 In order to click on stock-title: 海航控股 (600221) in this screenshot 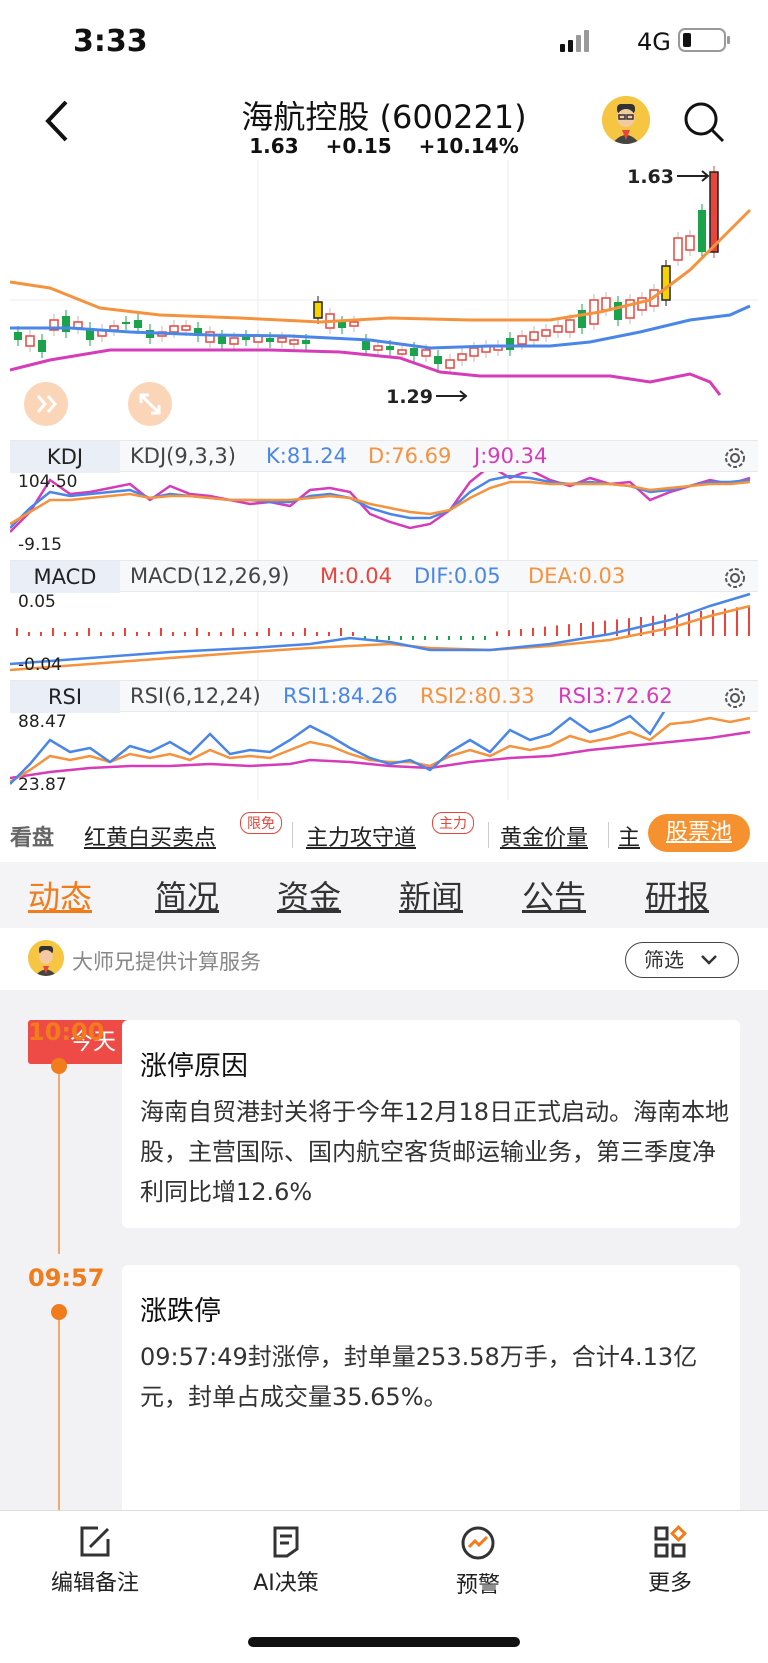, I will do `click(384, 117)`.